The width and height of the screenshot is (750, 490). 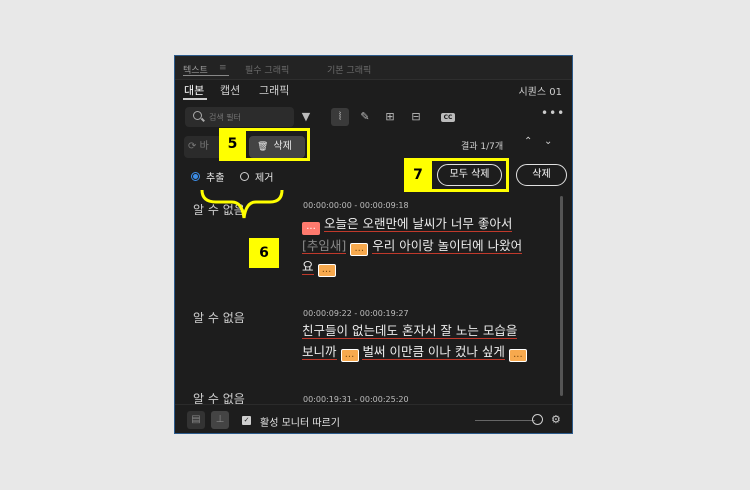 What do you see at coordinates (196, 420) in the screenshot?
I see `caption-view-icon: ▤` at bounding box center [196, 420].